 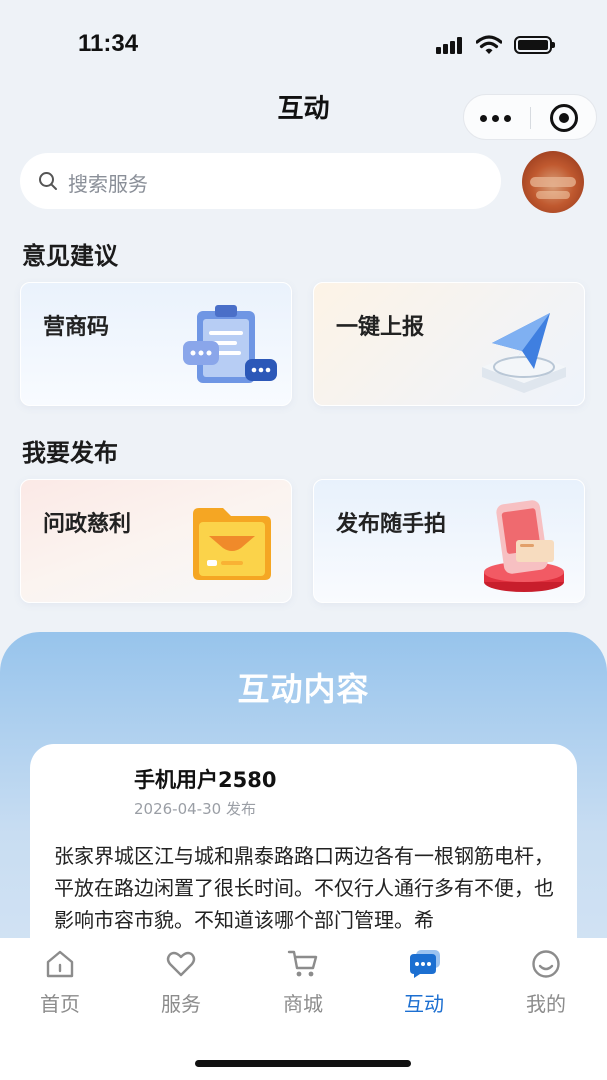 I want to click on avatar, so click(x=553, y=182).